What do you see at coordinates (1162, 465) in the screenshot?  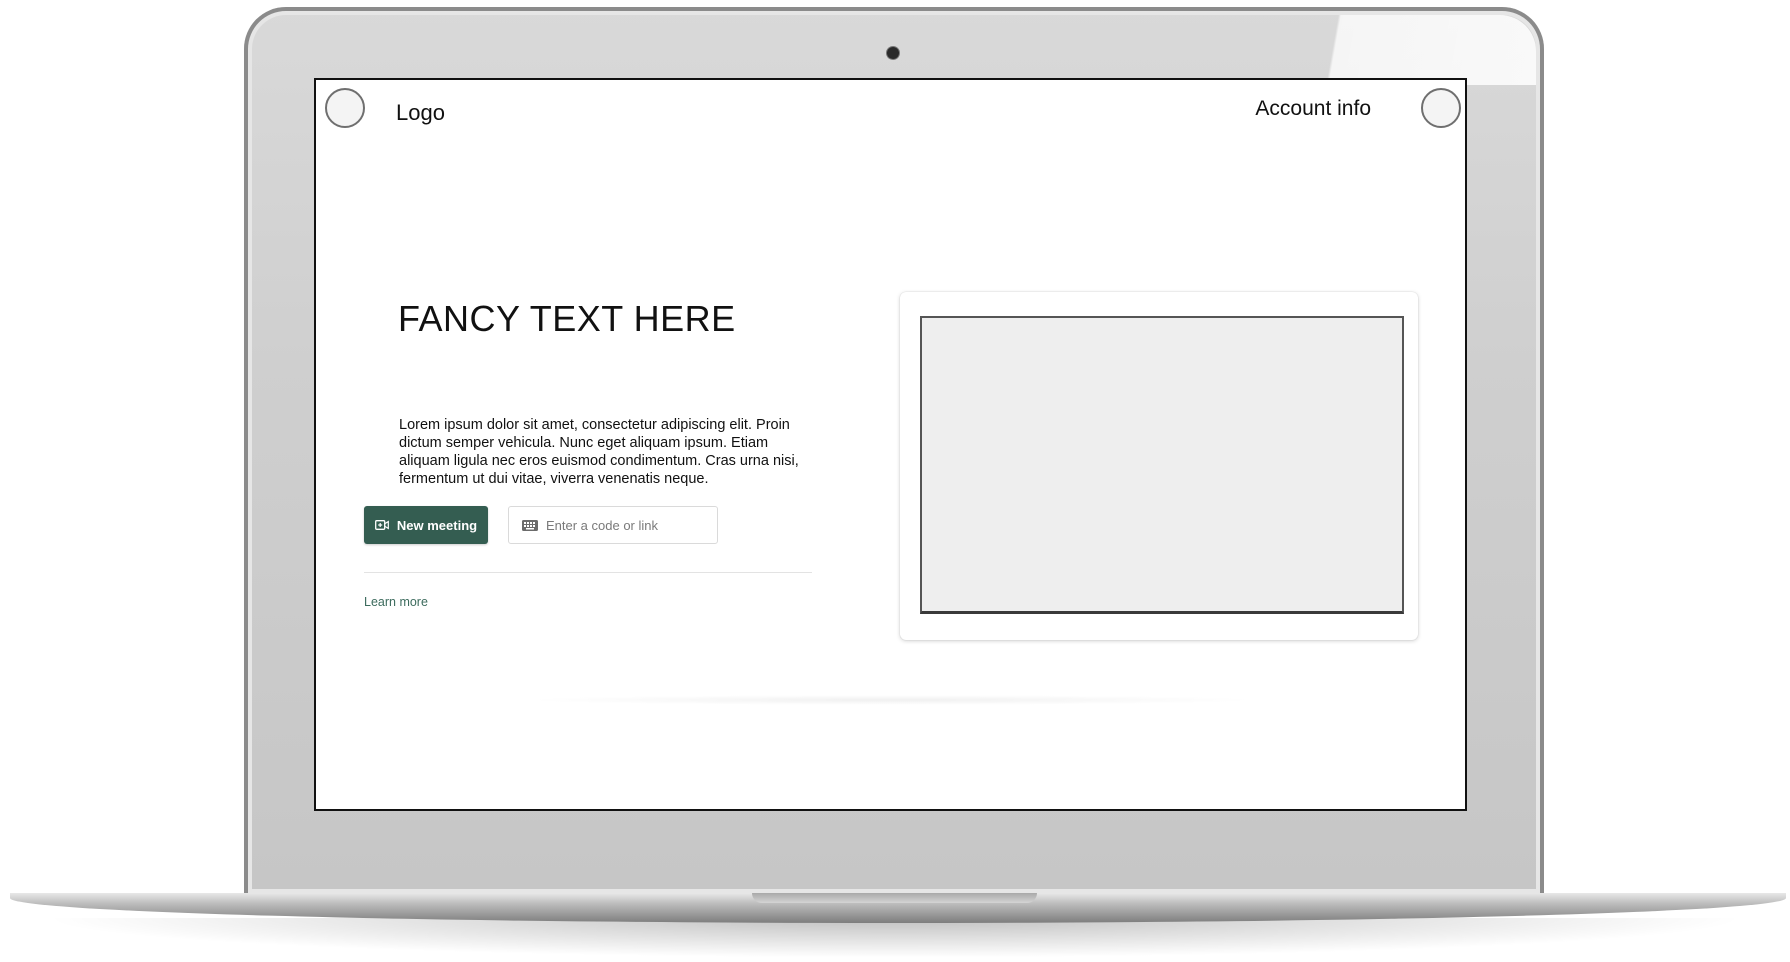 I see `preview-image-placeholder` at bounding box center [1162, 465].